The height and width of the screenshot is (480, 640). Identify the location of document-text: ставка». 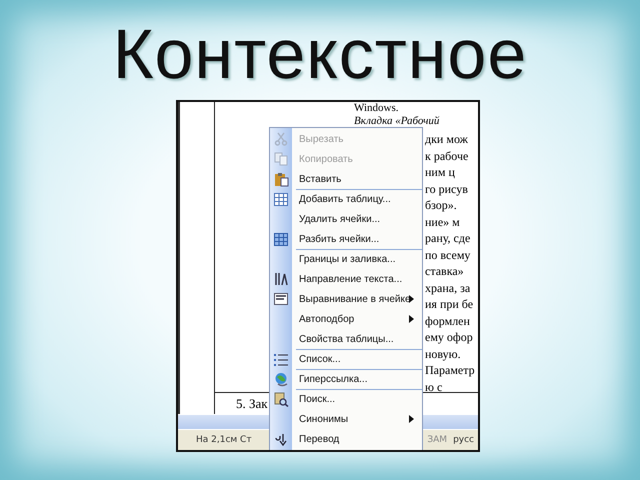
(444, 271).